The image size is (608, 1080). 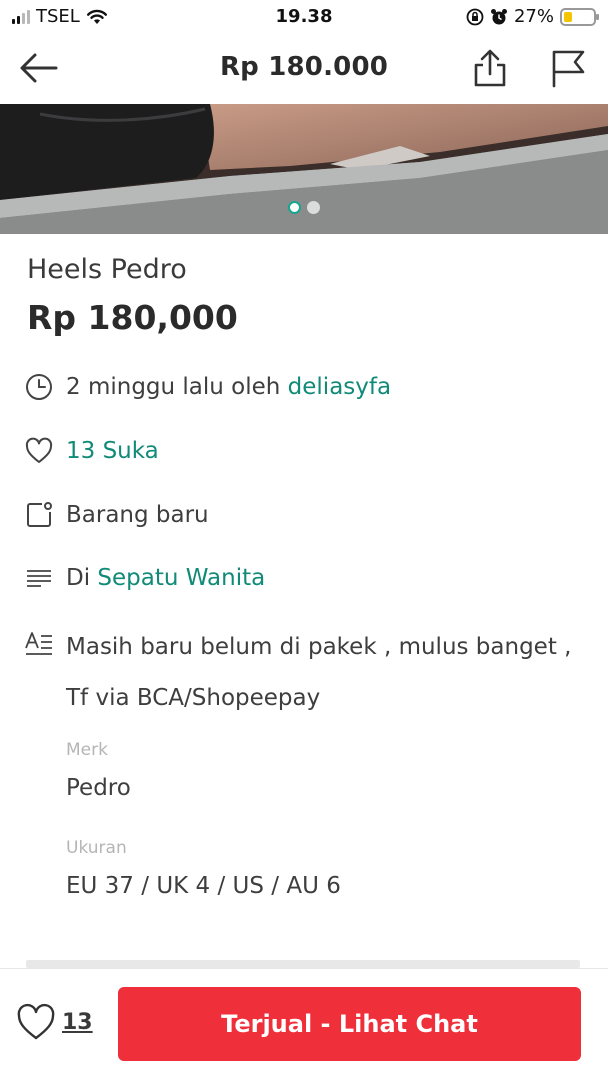 What do you see at coordinates (87, 750) in the screenshot?
I see `brand-label: Merk` at bounding box center [87, 750].